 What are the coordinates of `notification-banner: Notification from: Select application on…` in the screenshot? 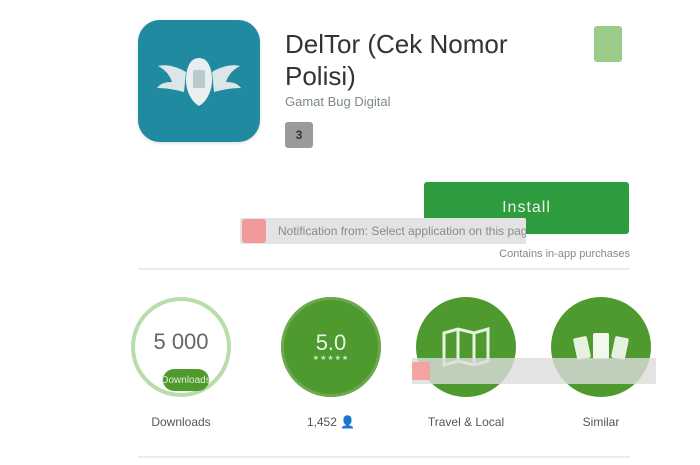 It's located at (383, 231).